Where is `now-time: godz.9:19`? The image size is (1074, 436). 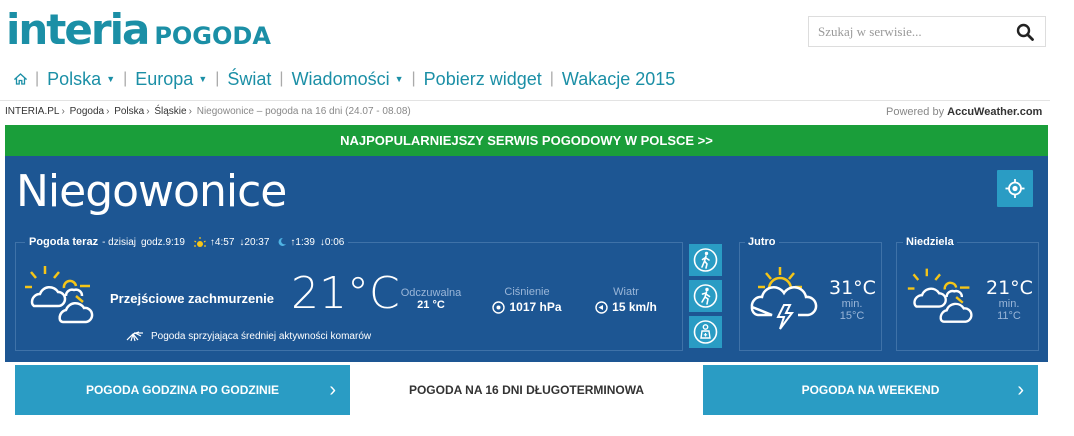
now-time: godz.9:19 is located at coordinates (162, 242).